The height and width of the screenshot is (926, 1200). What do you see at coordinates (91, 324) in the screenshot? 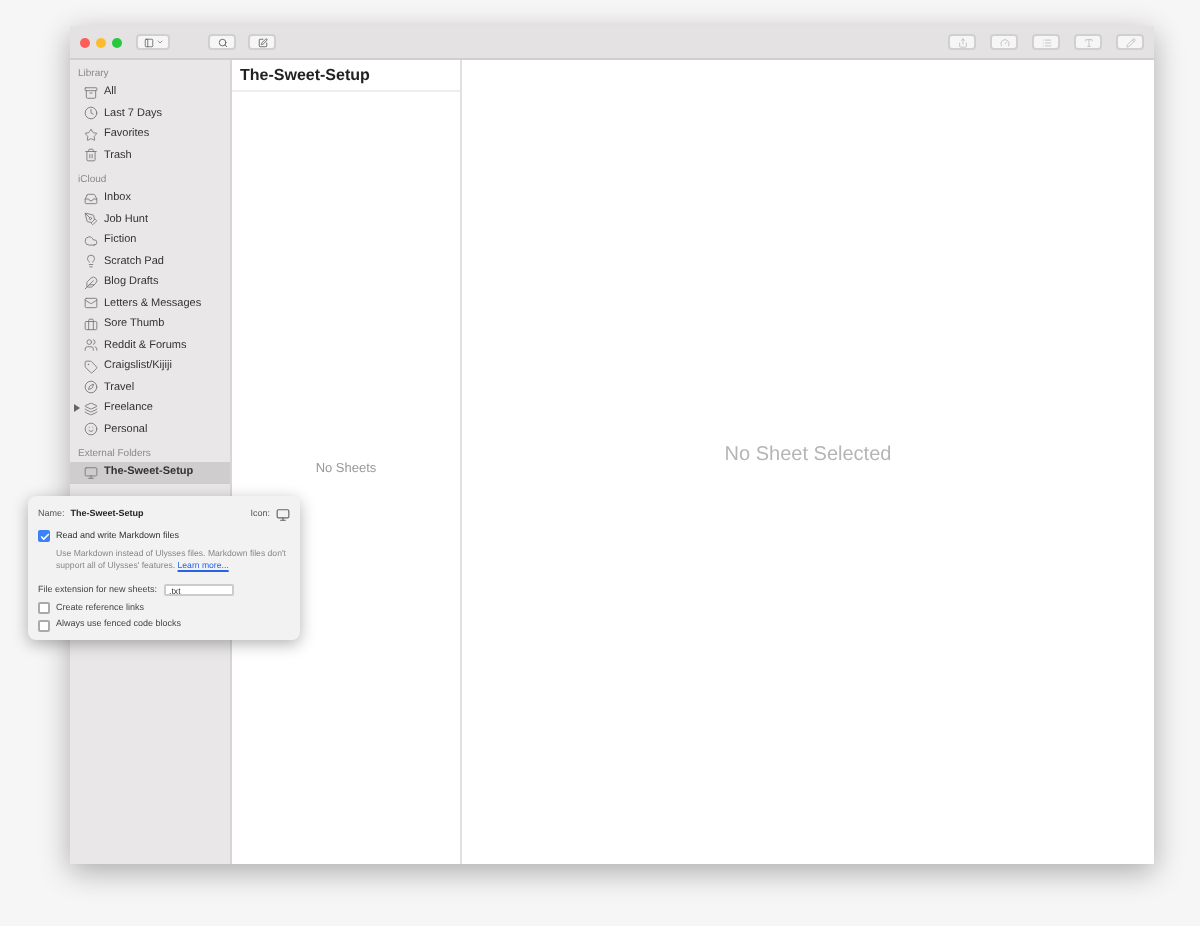
I see `briefcase-icon` at bounding box center [91, 324].